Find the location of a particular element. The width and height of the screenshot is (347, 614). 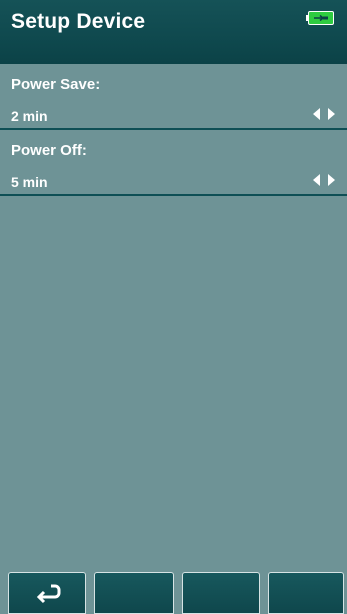

footer-button-bar is located at coordinates (173, 592).